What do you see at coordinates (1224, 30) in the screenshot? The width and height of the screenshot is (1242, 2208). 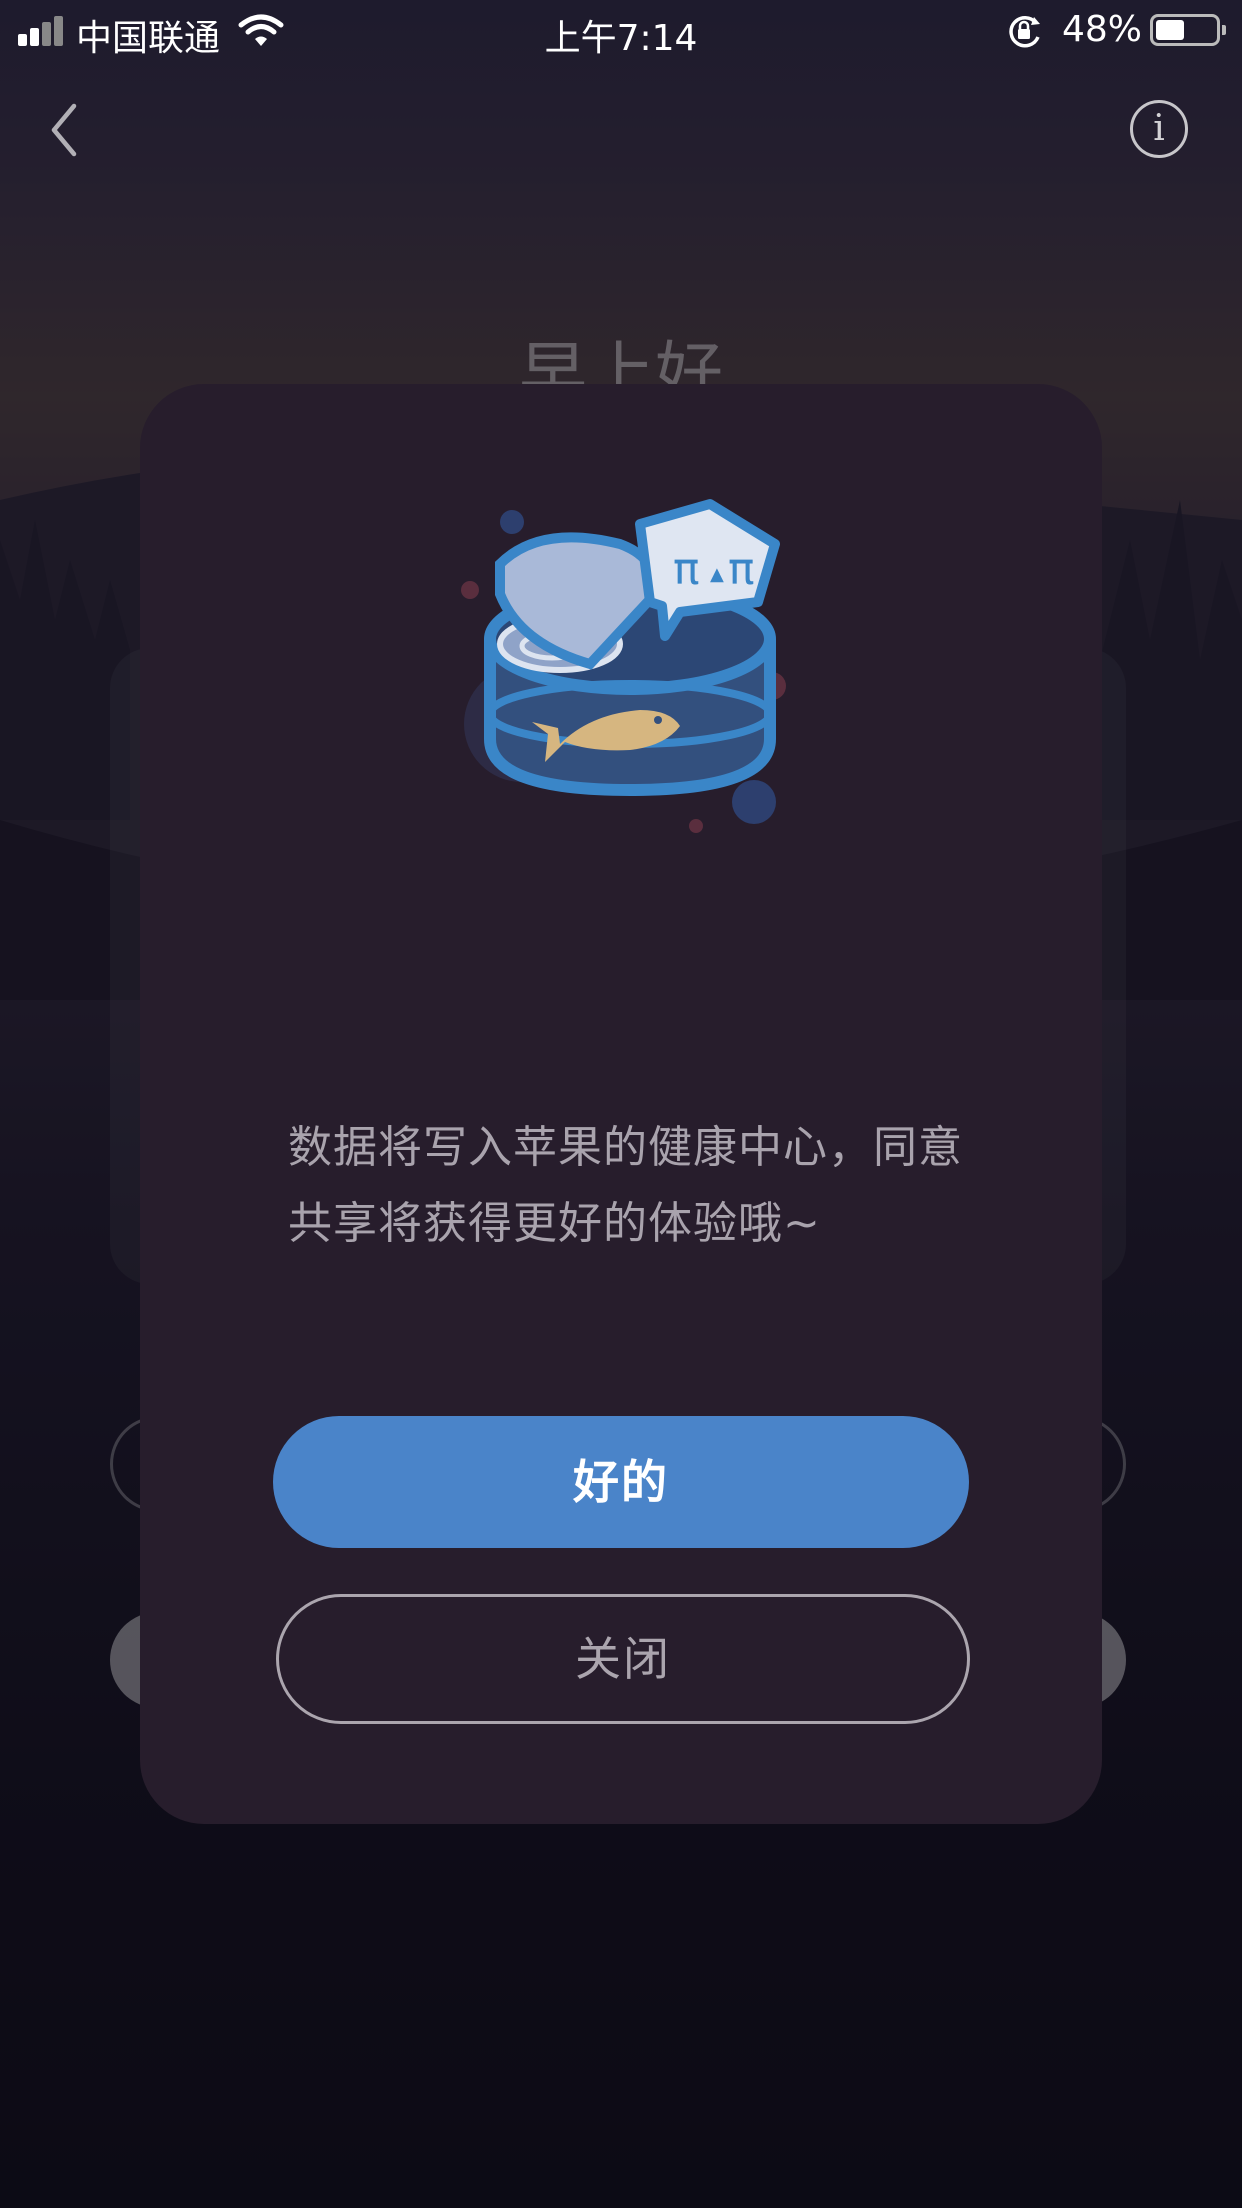 I see `battery-tip` at bounding box center [1224, 30].